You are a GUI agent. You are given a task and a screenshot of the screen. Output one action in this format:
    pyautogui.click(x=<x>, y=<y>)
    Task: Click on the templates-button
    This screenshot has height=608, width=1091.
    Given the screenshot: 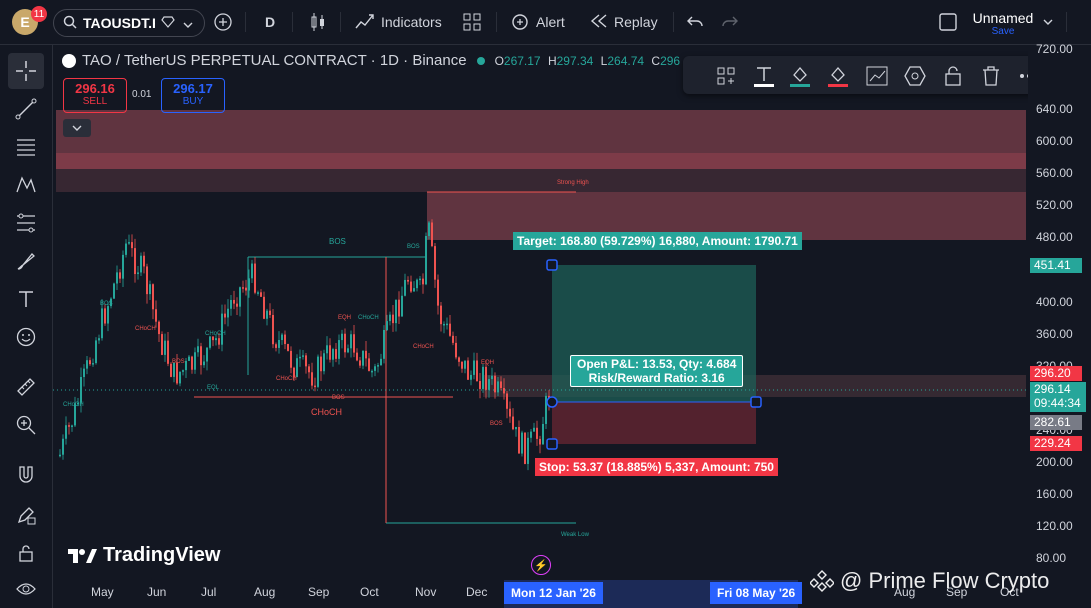 What is the action you would take?
    pyautogui.click(x=472, y=22)
    